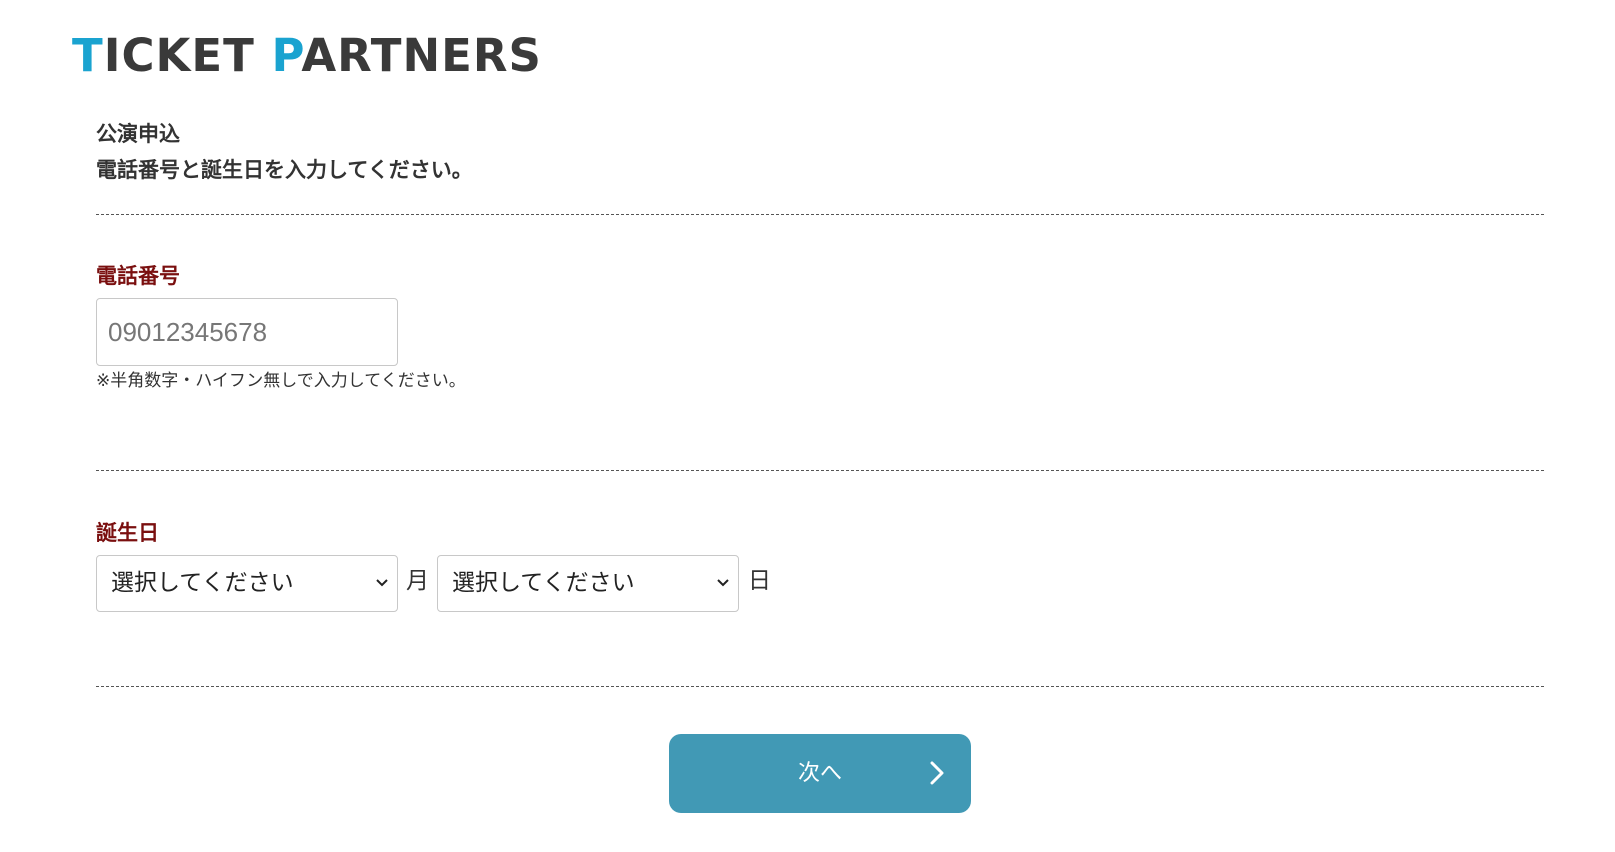 Image resolution: width=1615 pixels, height=852 pixels. I want to click on phone-number-input, so click(247, 332).